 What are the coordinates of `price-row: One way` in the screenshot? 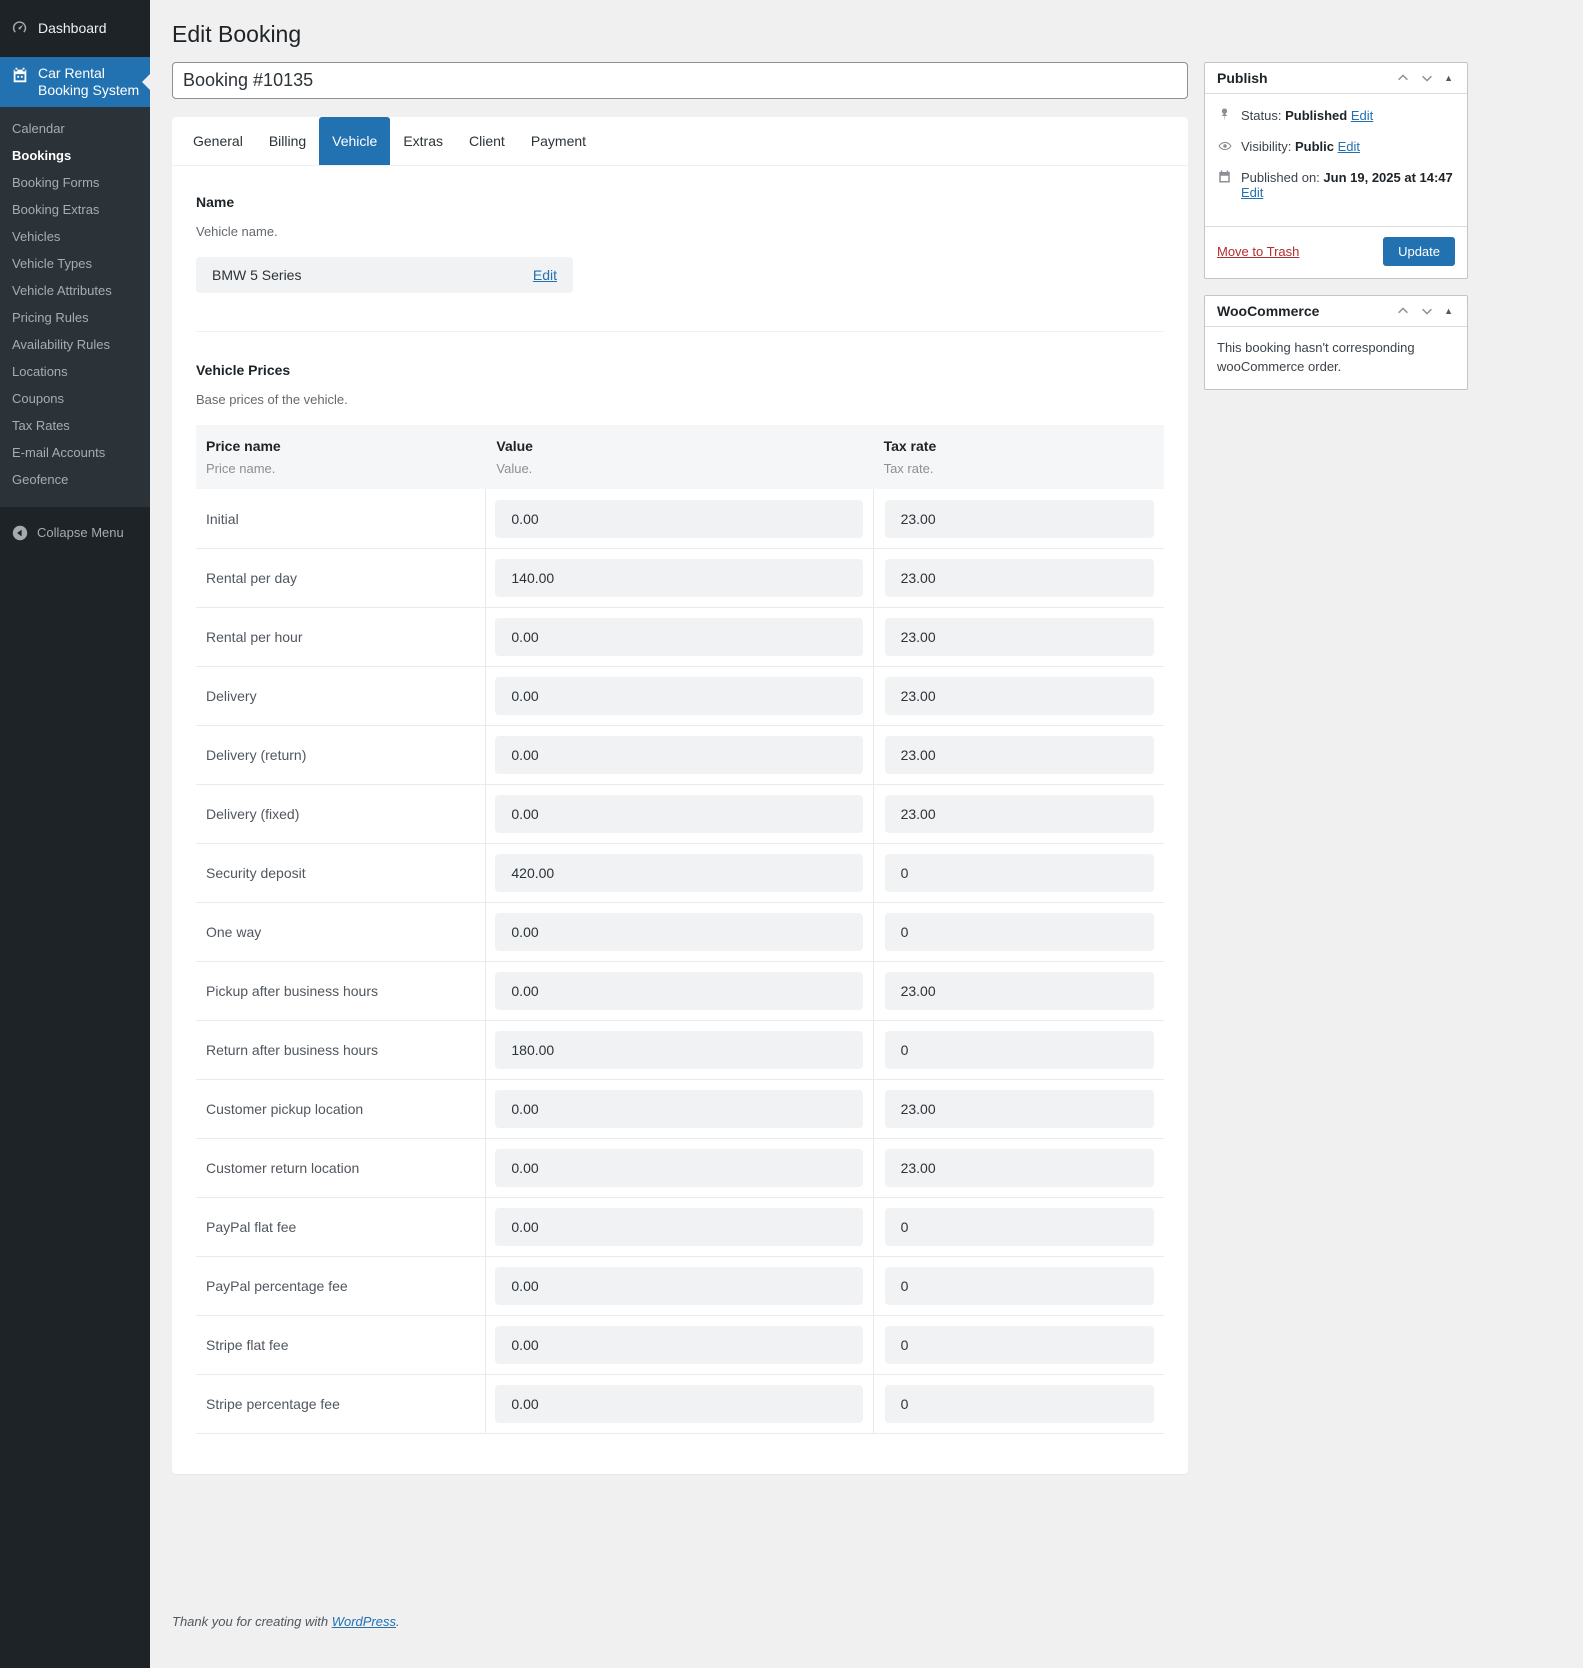 It's located at (680, 931).